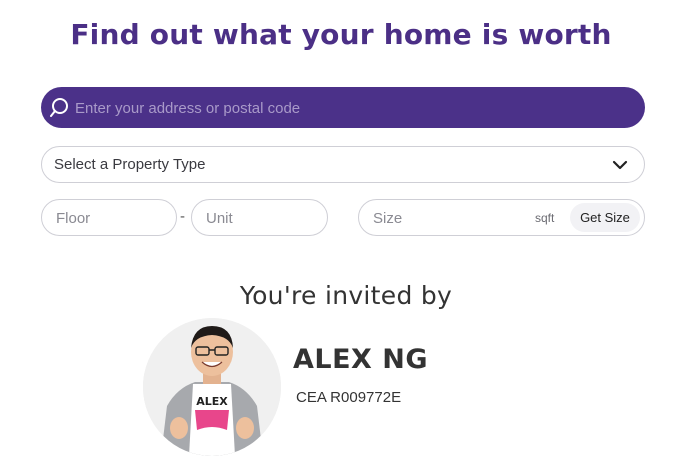  I want to click on page-title: Find out what your home is worth, so click(341, 34).